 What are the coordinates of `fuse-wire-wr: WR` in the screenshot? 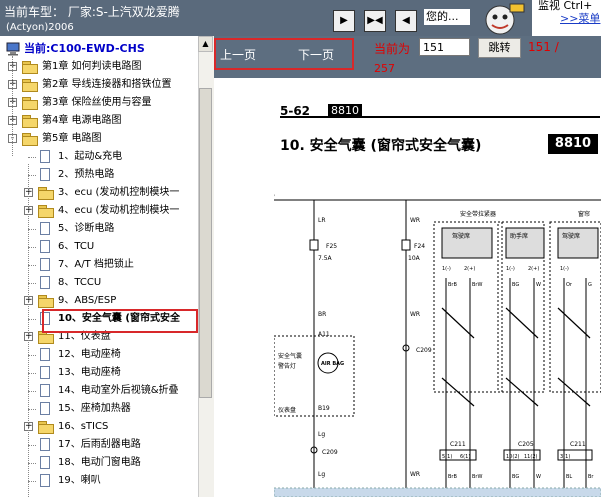 It's located at (415, 220).